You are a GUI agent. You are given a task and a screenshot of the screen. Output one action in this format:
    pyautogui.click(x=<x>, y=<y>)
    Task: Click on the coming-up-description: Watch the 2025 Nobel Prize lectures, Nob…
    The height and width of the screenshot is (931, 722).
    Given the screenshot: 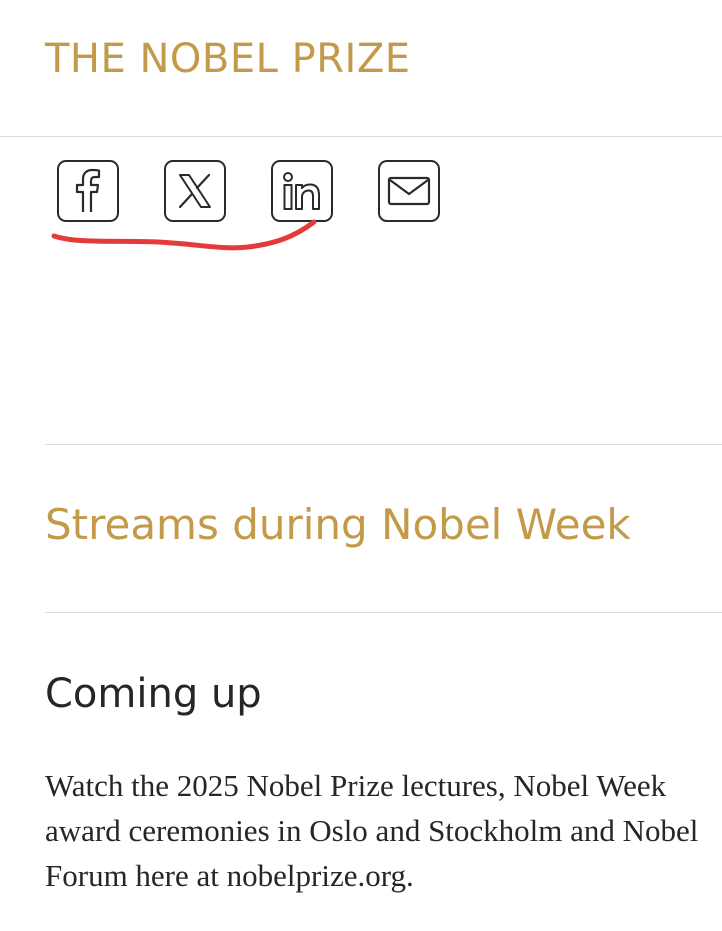 What is the action you would take?
    pyautogui.click(x=383, y=830)
    